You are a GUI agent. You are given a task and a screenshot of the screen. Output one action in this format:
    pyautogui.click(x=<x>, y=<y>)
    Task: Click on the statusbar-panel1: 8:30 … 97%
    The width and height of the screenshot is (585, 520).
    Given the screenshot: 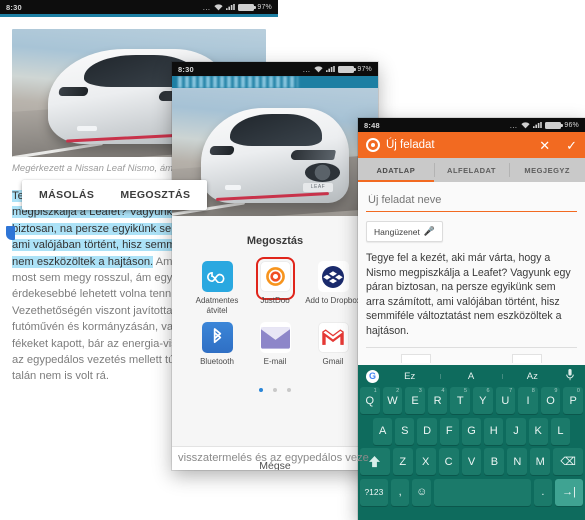 What is the action you would take?
    pyautogui.click(x=139, y=7)
    